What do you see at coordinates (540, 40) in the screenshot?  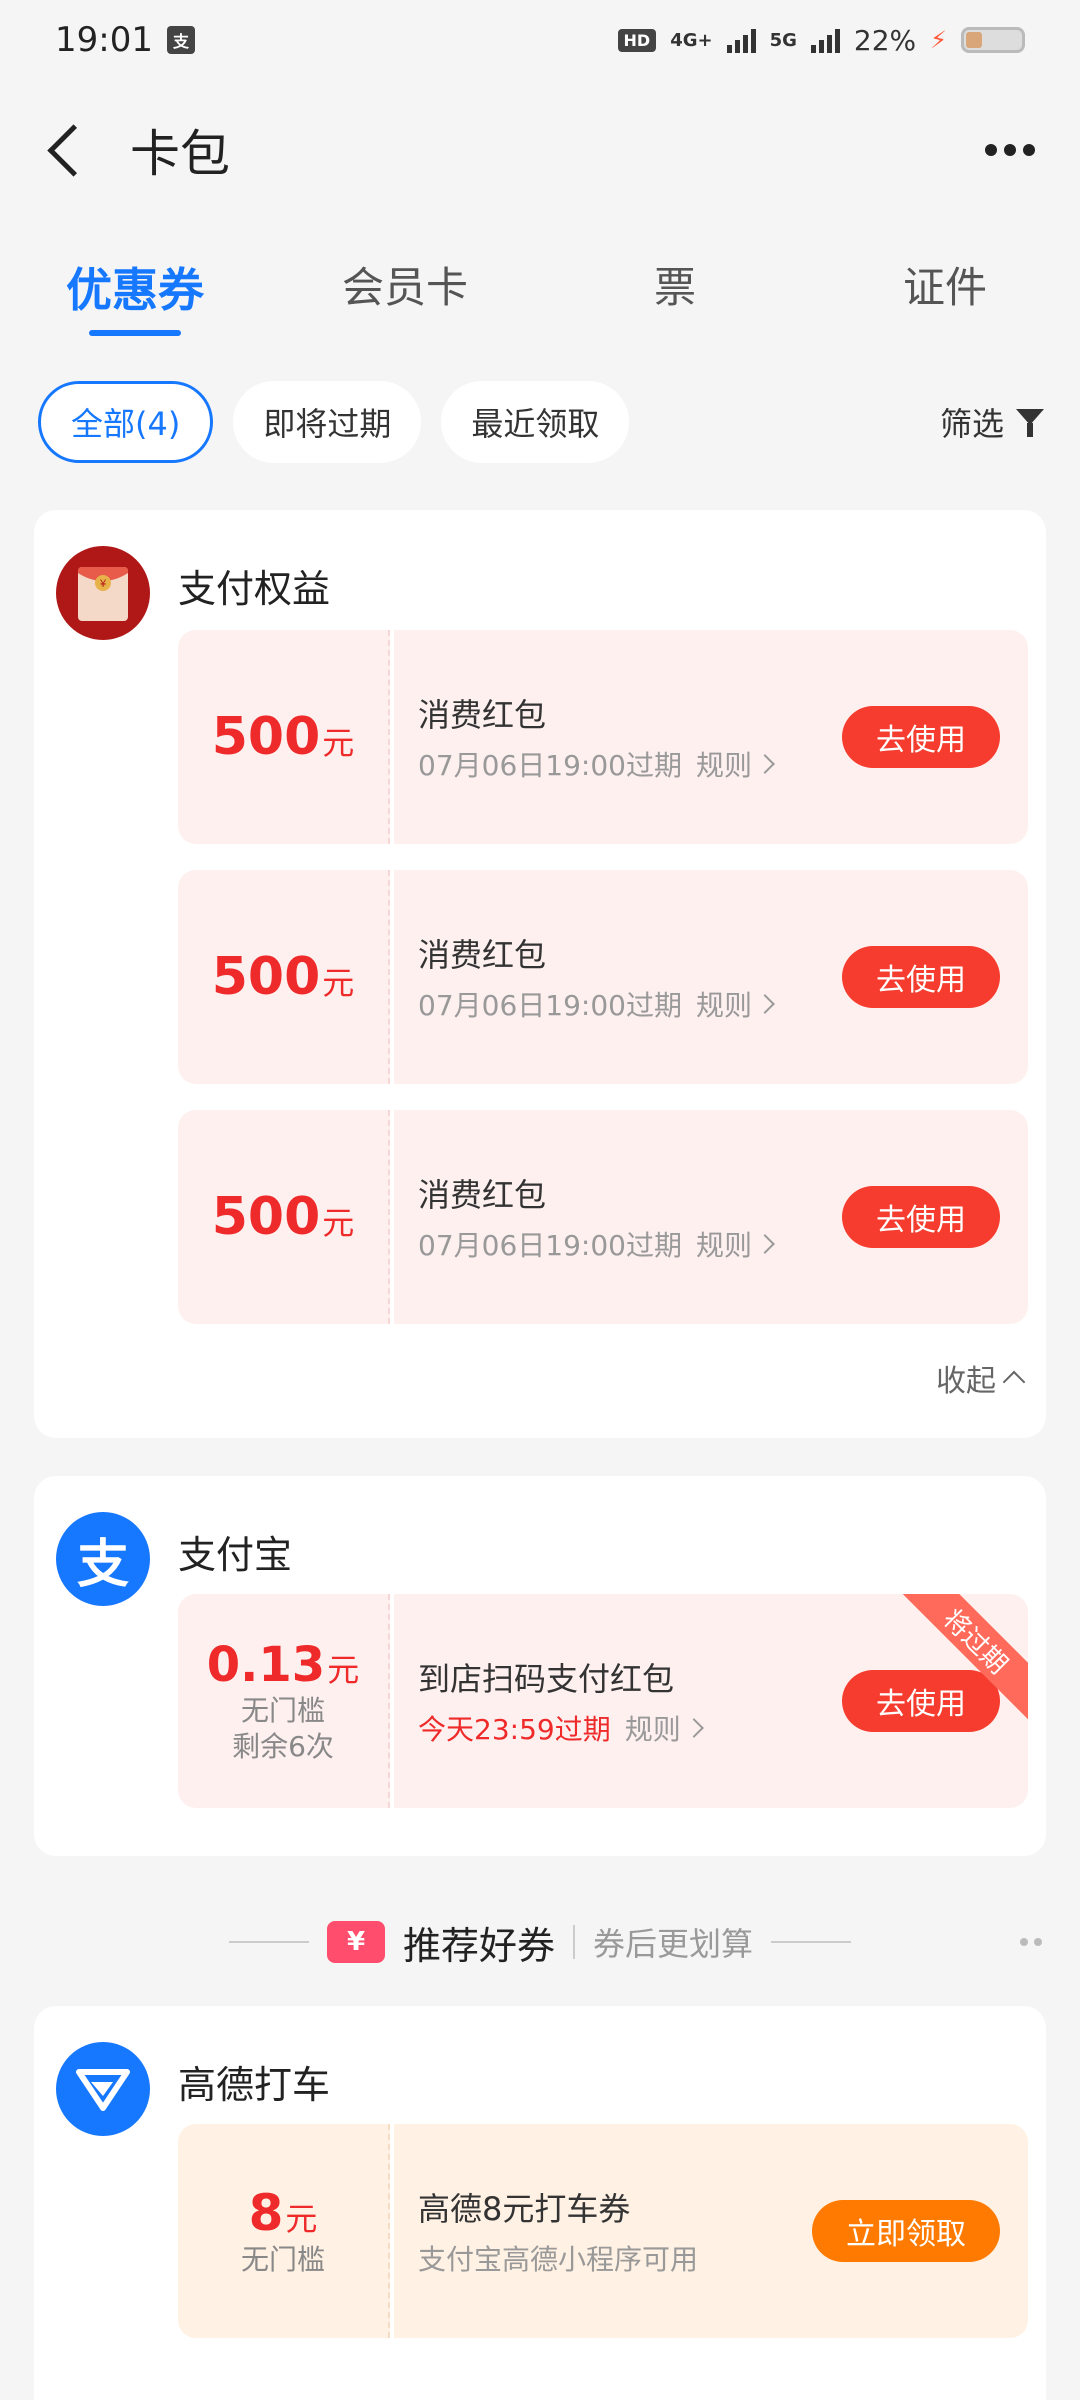 I see `status-bar: 19:01 支 HD 4G+ 5G 22% ⚡` at bounding box center [540, 40].